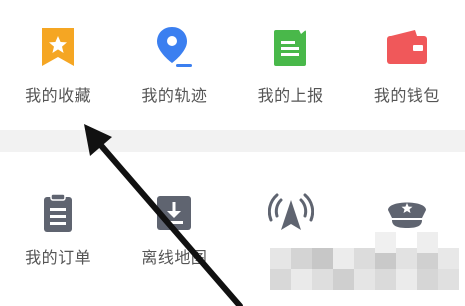 The image size is (465, 306). What do you see at coordinates (291, 213) in the screenshot?
I see `navigation-signal-icon` at bounding box center [291, 213].